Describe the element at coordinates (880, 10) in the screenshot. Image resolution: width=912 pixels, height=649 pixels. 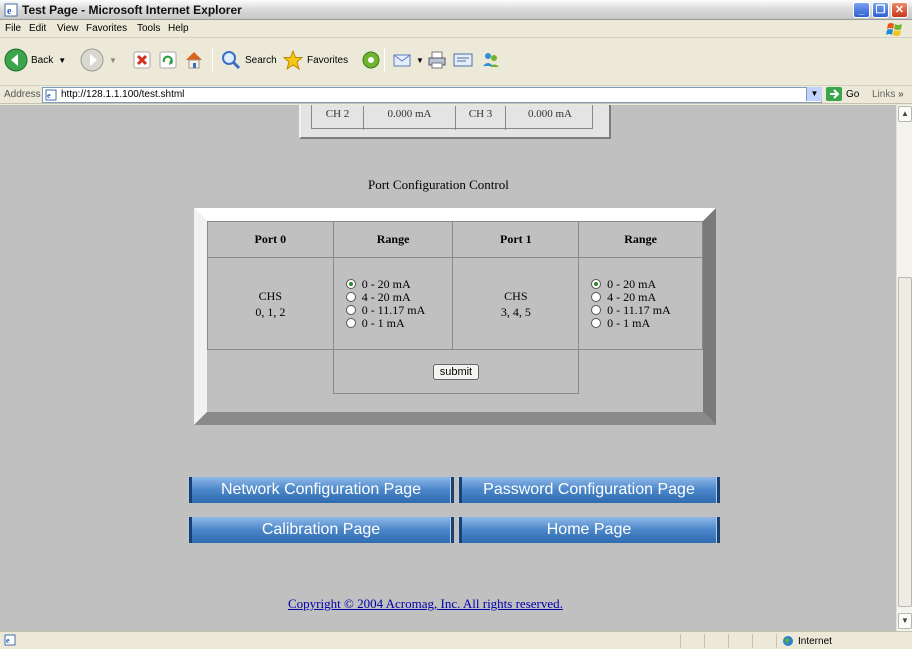
I see `restore-button: ❐` at that location.